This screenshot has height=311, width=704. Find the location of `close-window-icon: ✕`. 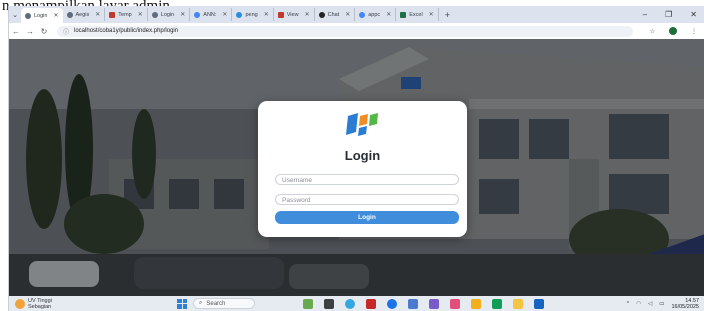

close-window-icon: ✕ is located at coordinates (693, 14).